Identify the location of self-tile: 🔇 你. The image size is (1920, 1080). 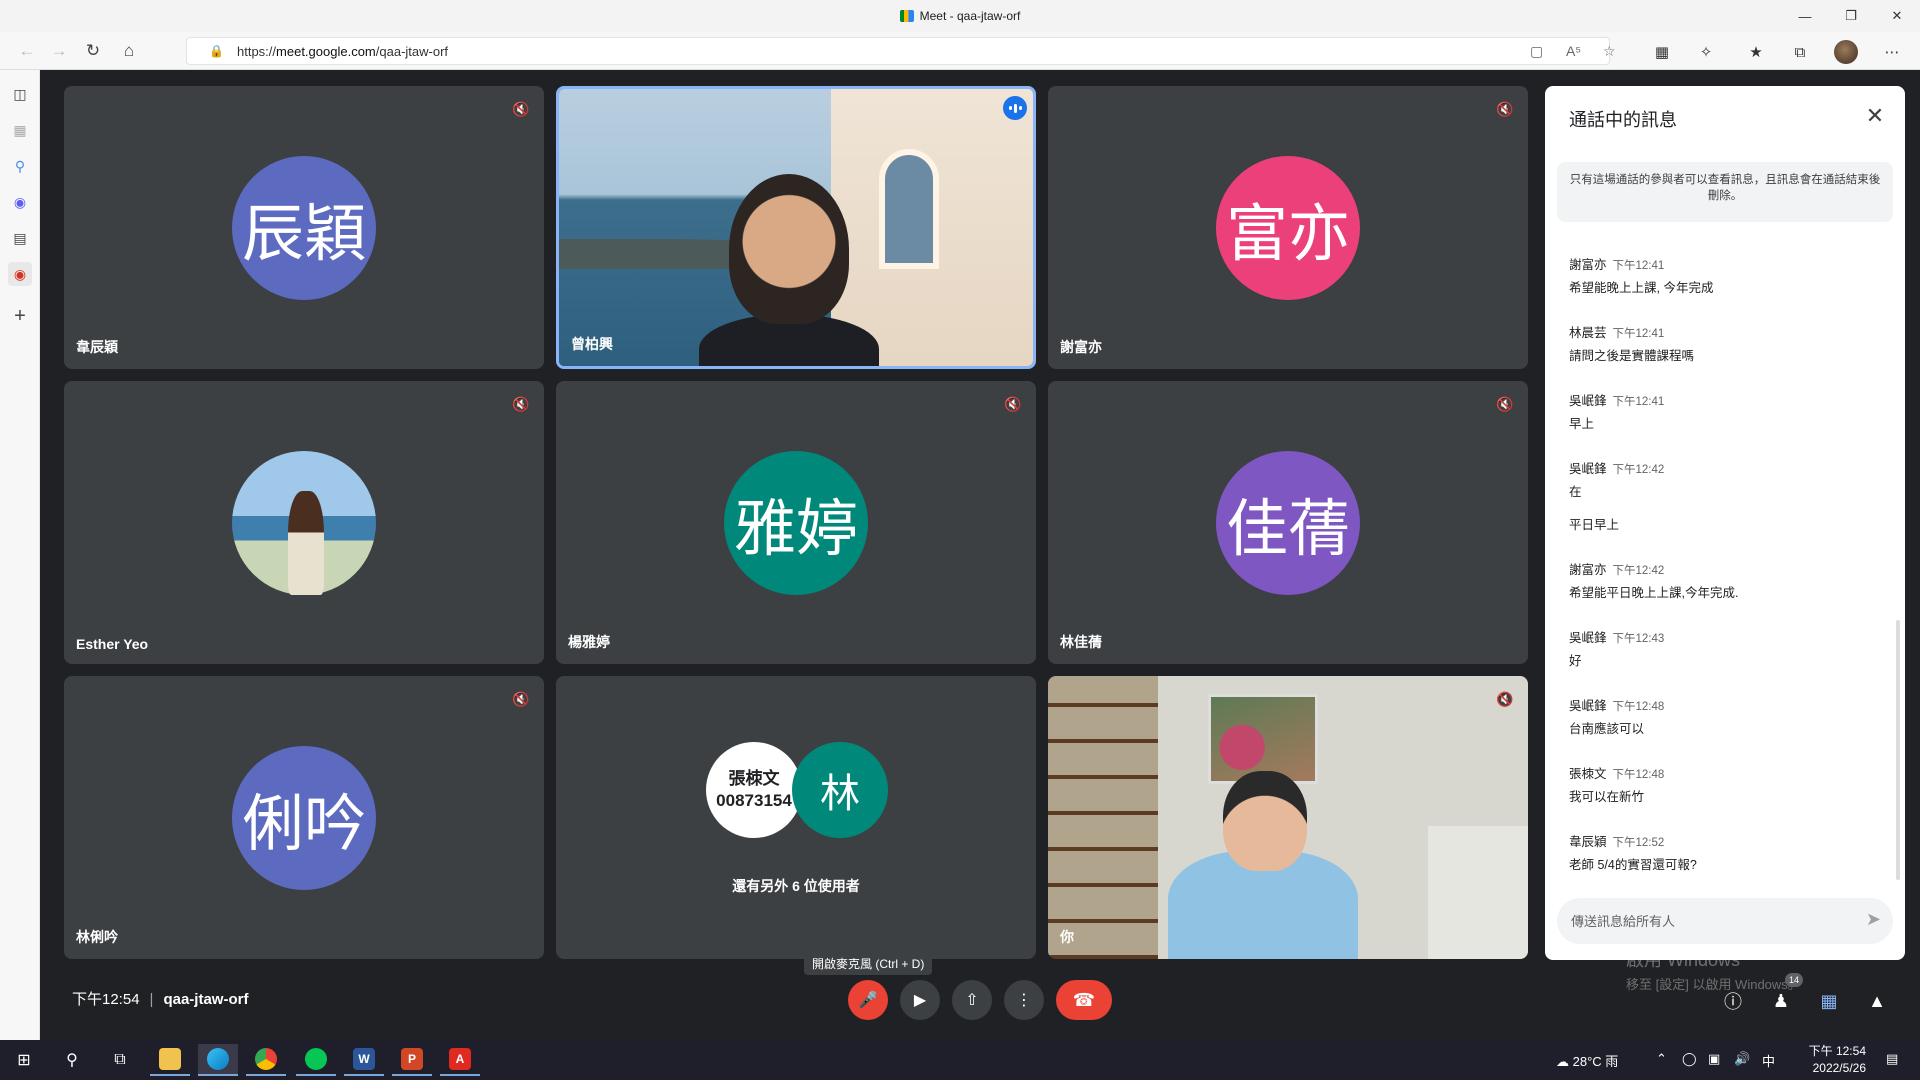
(1288, 817).